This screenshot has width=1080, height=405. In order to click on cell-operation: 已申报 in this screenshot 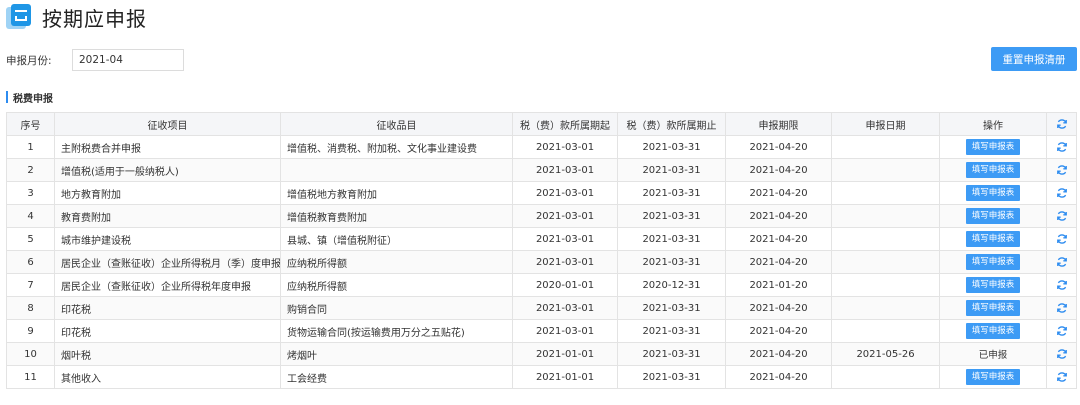, I will do `click(993, 354)`.